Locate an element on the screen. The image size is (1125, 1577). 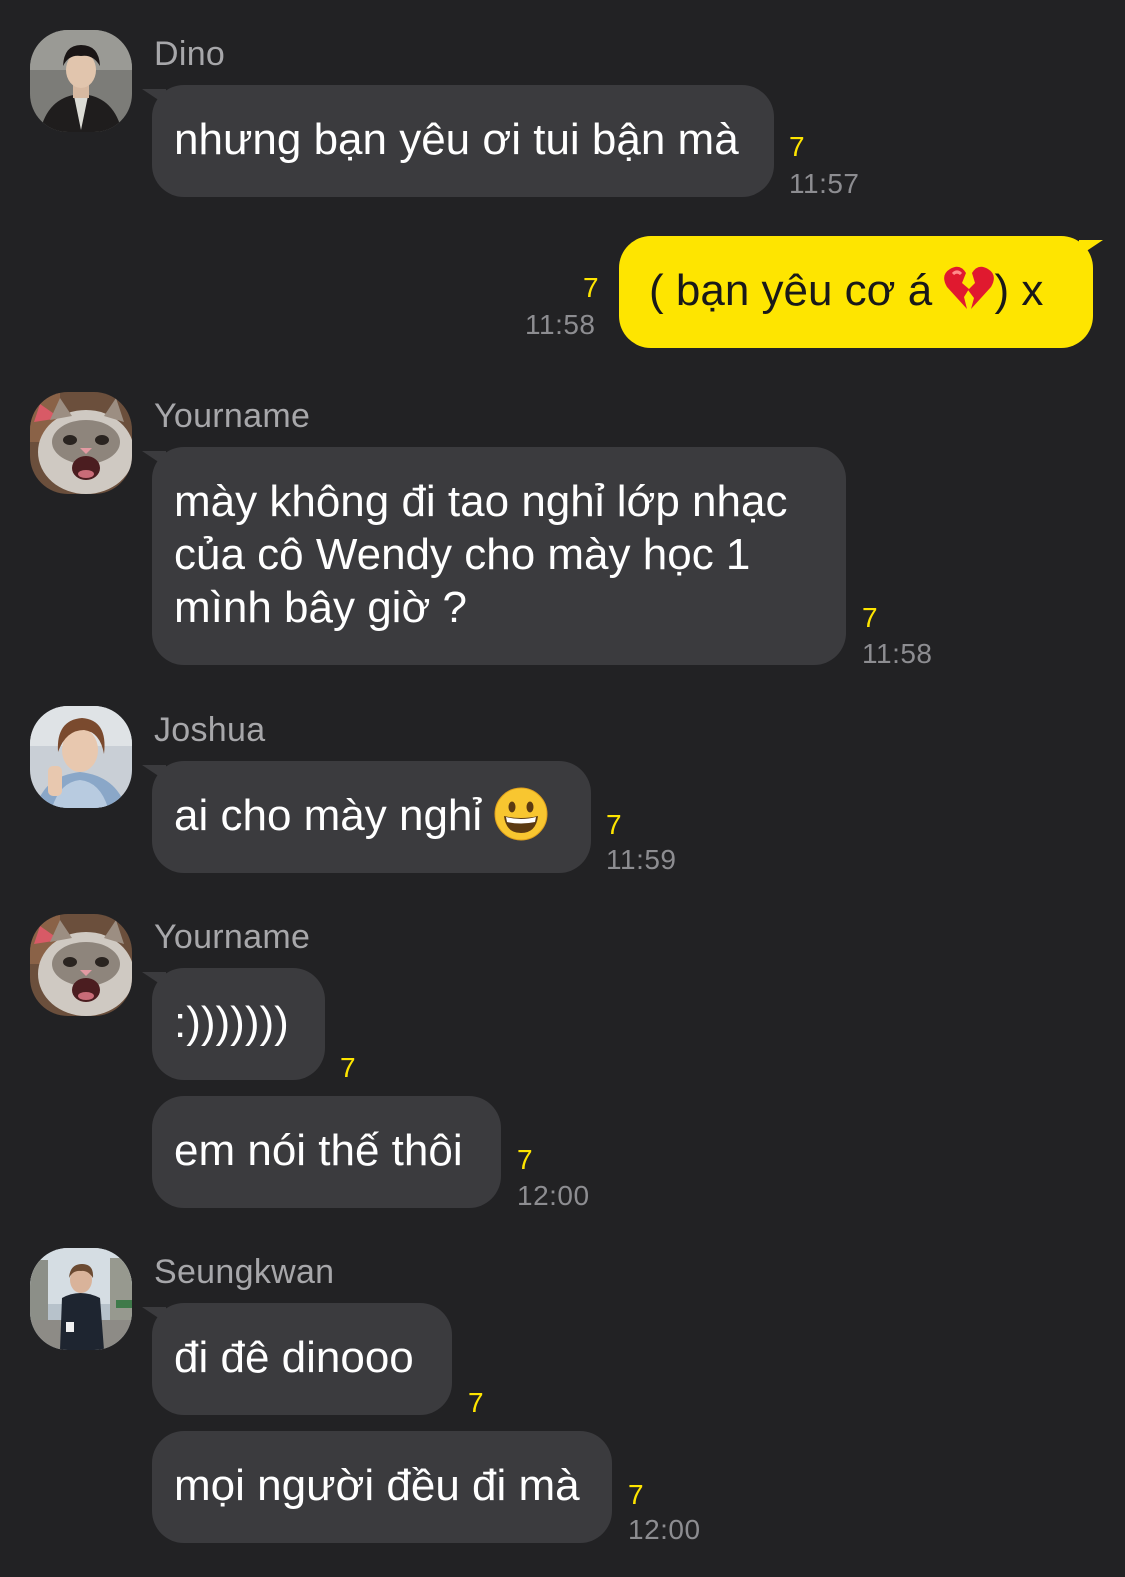
profile-photo-dino is located at coordinates (81, 81).